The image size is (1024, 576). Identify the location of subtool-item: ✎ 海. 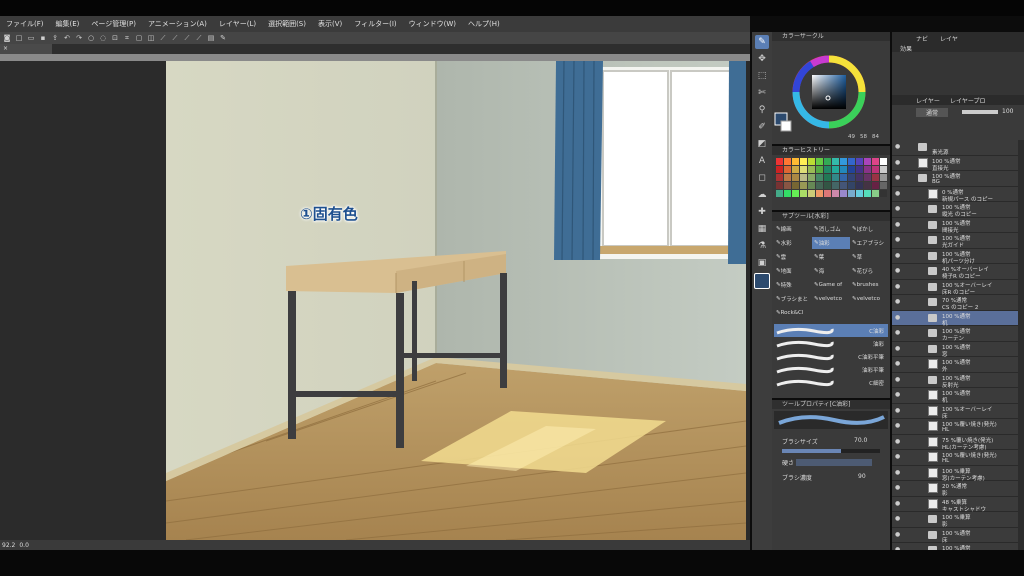
(831, 271).